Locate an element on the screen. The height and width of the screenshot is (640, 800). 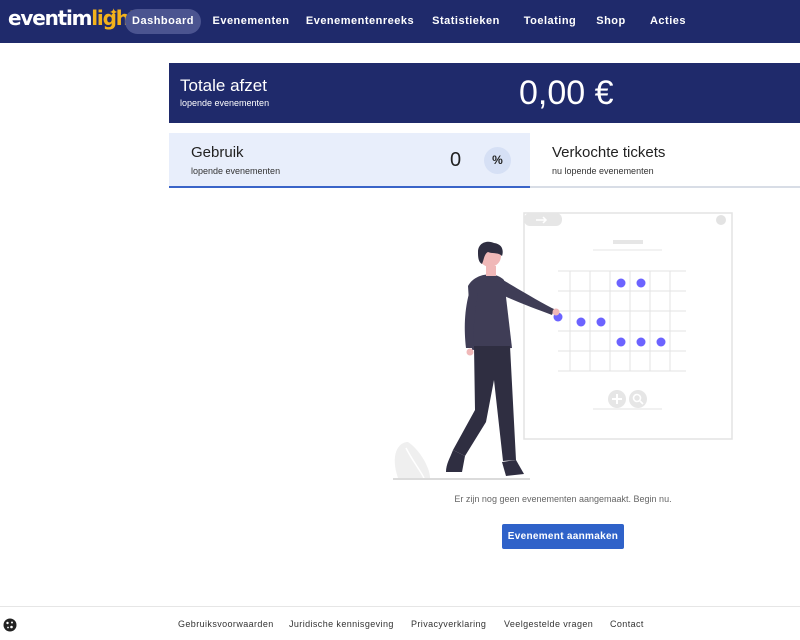
eventimlight-logo: eventim light ✦ is located at coordinates (73, 21).